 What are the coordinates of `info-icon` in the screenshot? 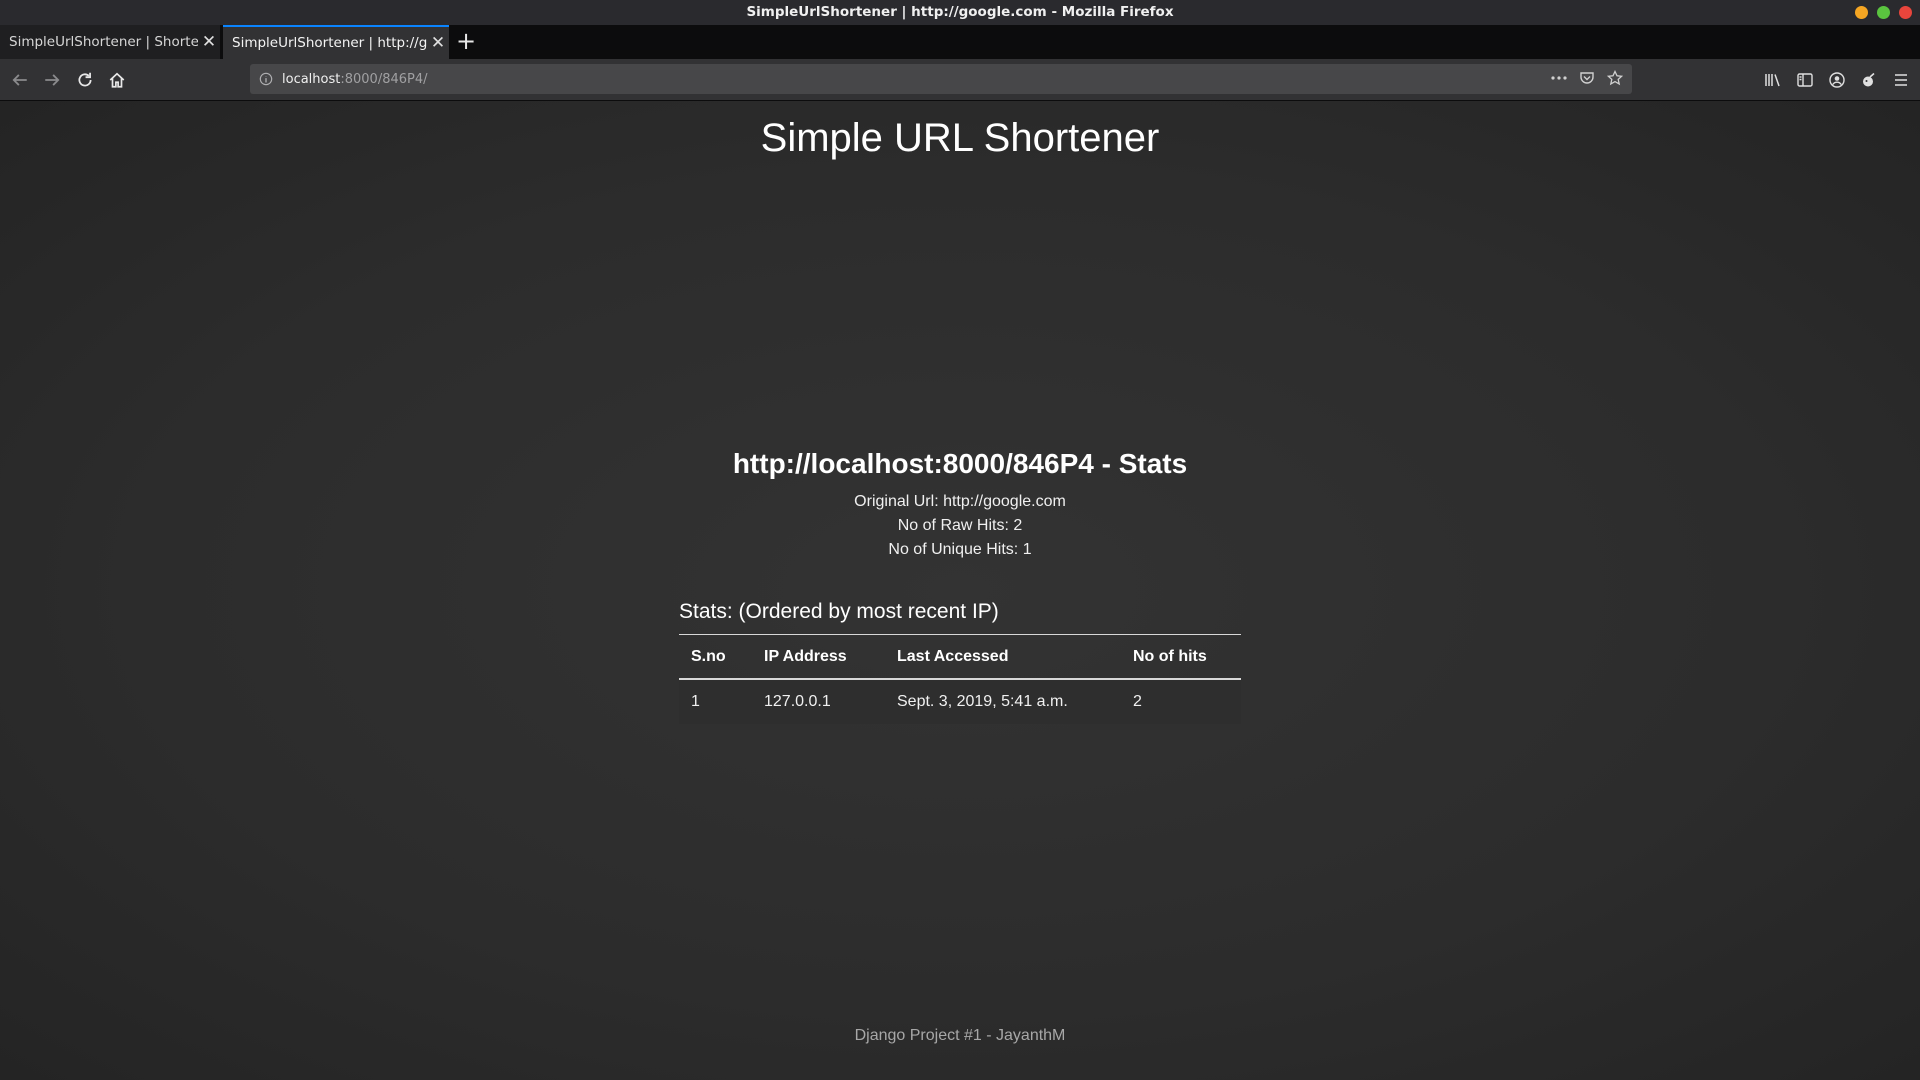 It's located at (266, 79).